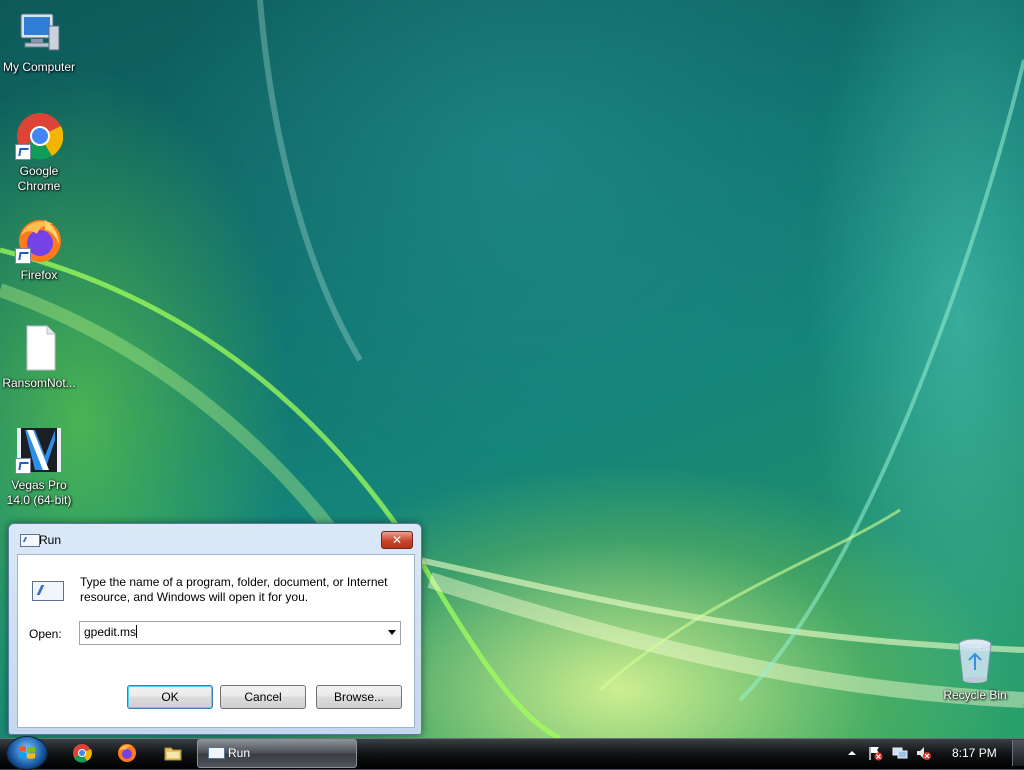  Describe the element at coordinates (39, 492) in the screenshot. I see `icon-label: Vegas Pro 14.0 (64-bit)` at that location.